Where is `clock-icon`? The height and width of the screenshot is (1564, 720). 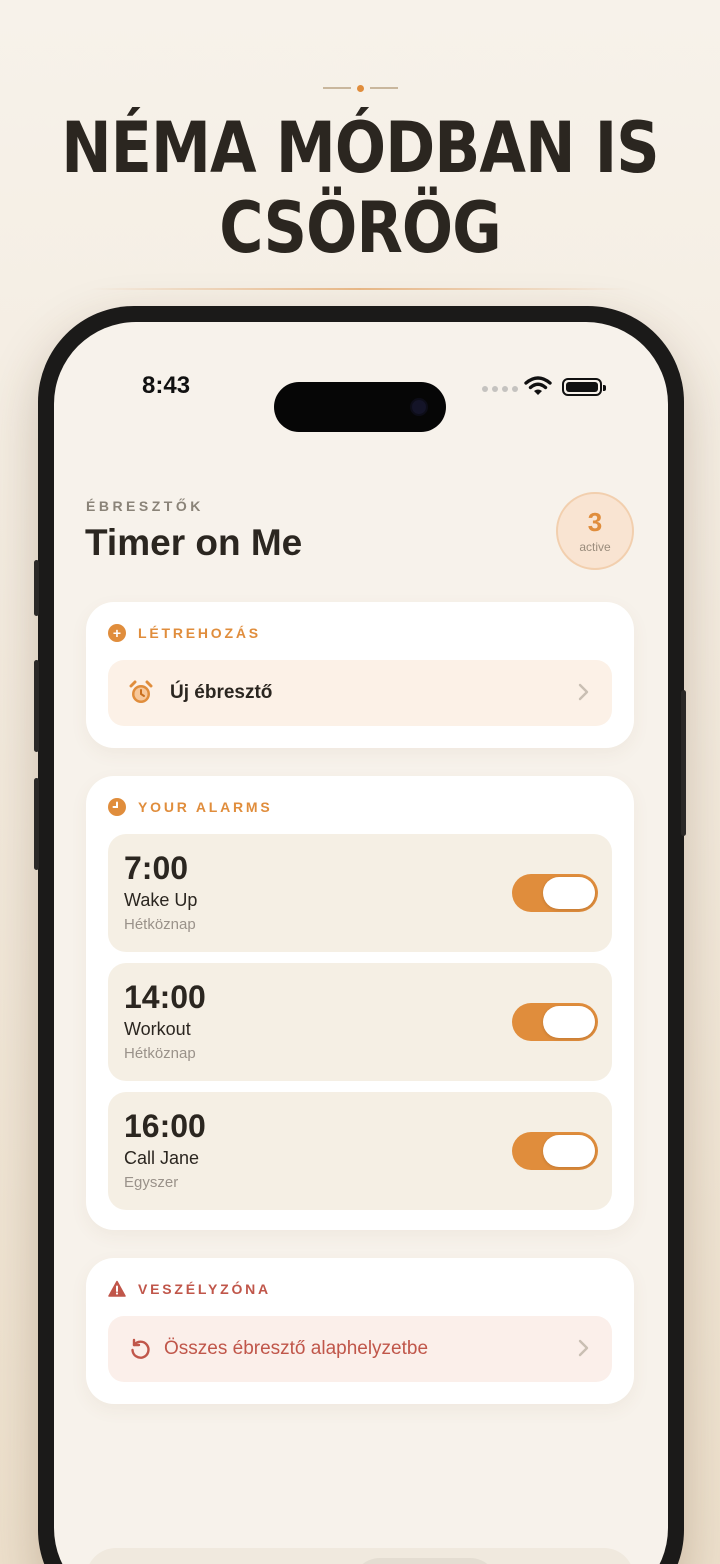 clock-icon is located at coordinates (117, 807).